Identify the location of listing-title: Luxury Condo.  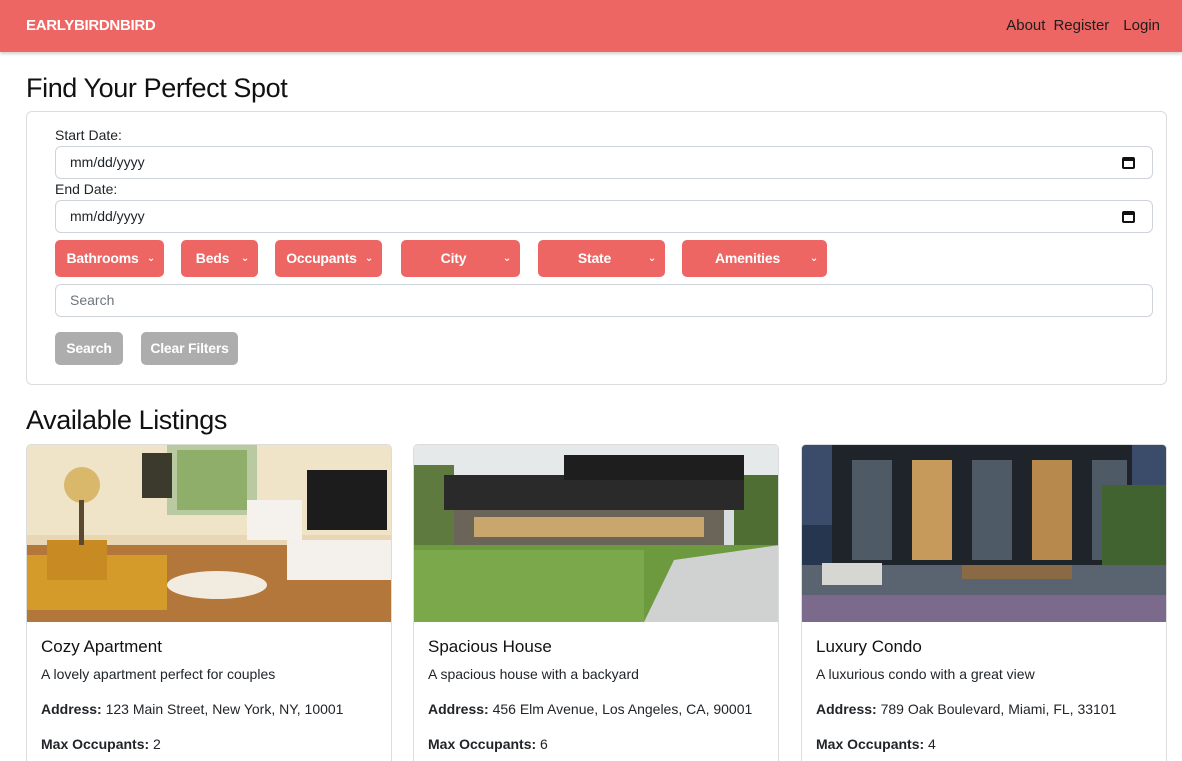
(869, 647).